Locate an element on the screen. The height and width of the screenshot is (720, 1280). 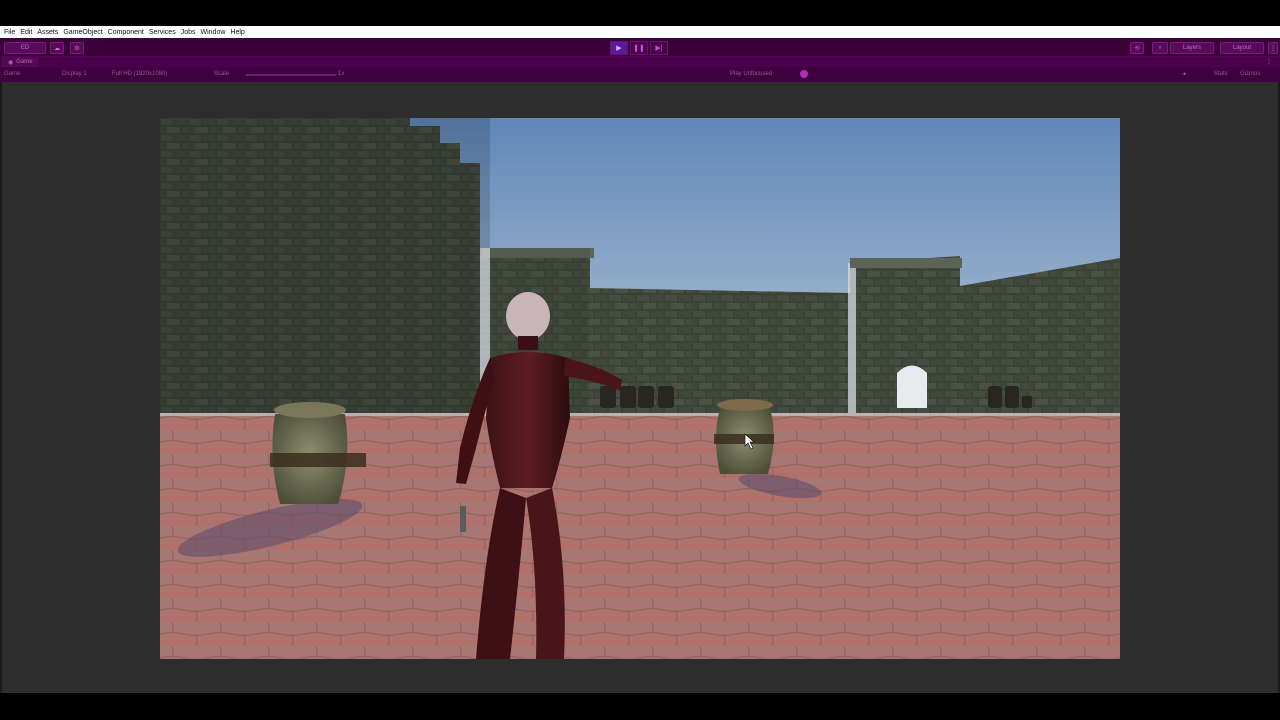
pause-icon: ❚❚ is located at coordinates (639, 48).